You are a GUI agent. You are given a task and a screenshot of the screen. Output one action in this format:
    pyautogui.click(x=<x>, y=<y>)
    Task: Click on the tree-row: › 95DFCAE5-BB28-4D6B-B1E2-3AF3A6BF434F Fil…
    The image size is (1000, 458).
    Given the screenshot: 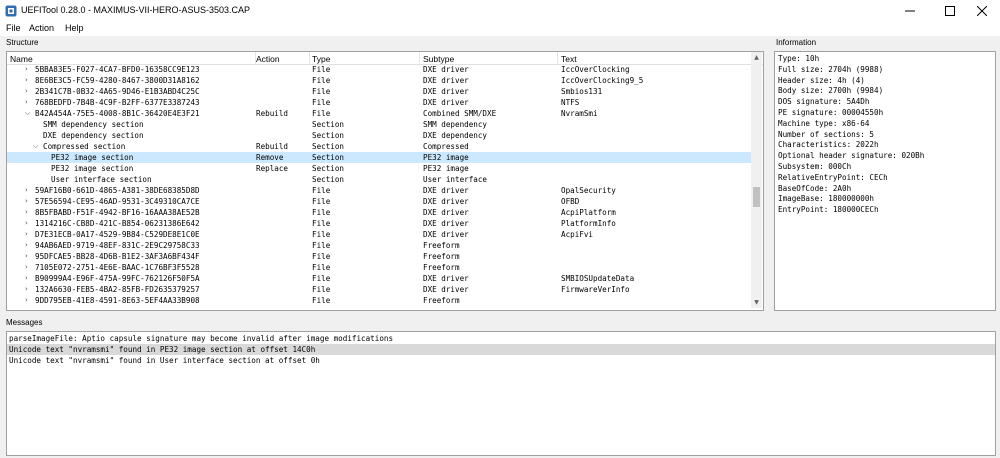 What is the action you would take?
    pyautogui.click(x=379, y=256)
    